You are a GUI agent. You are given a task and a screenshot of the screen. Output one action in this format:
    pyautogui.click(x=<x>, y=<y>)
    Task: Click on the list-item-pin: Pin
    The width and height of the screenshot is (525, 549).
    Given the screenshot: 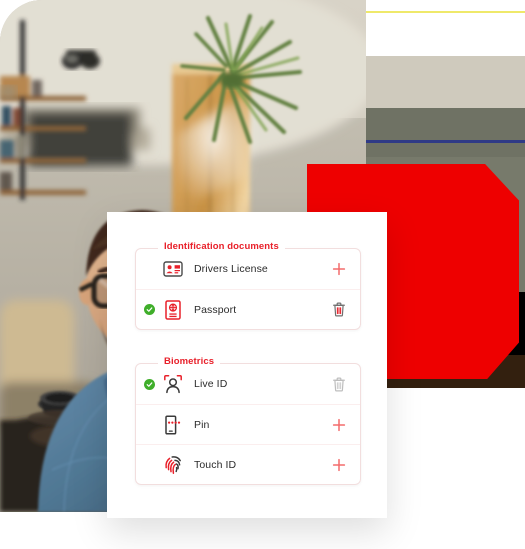 What is the action you would take?
    pyautogui.click(x=248, y=424)
    